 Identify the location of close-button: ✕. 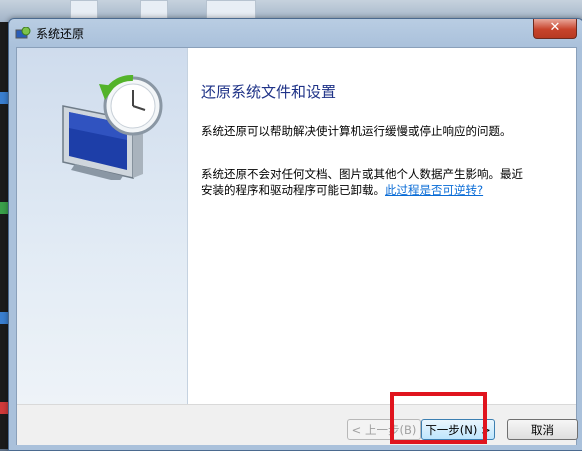
(555, 29).